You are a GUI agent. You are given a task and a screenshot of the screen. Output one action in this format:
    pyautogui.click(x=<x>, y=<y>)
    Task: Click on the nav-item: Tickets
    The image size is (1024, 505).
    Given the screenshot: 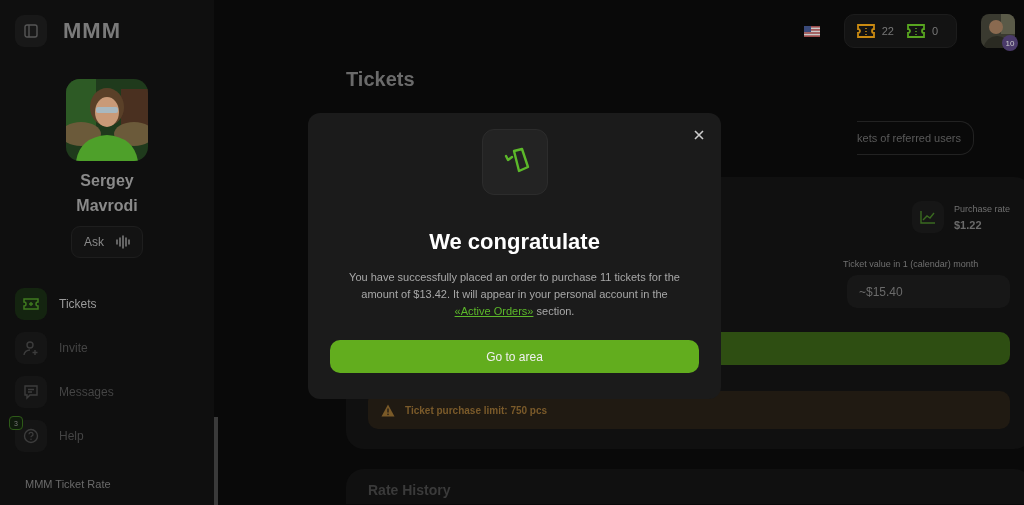 What is the action you would take?
    pyautogui.click(x=107, y=304)
    